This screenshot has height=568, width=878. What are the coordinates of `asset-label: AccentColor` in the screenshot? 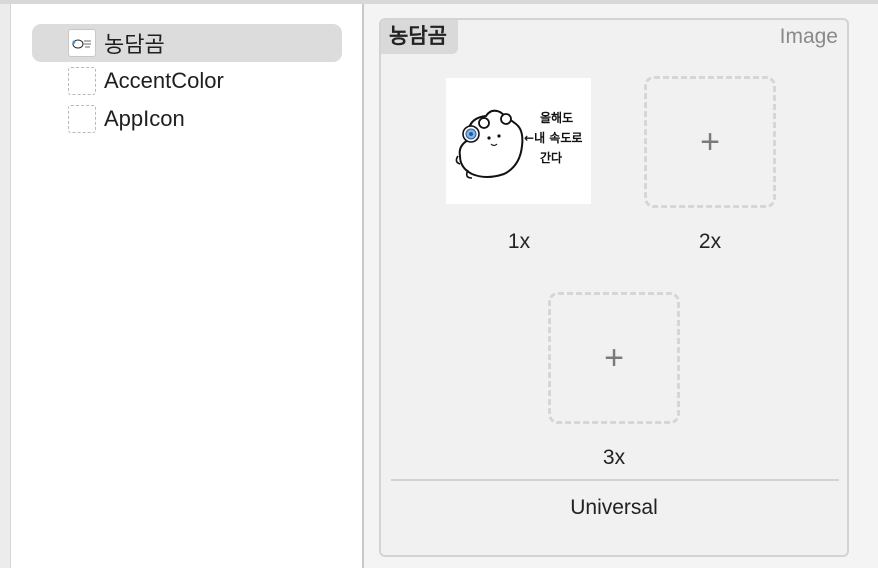 It's located at (164, 80).